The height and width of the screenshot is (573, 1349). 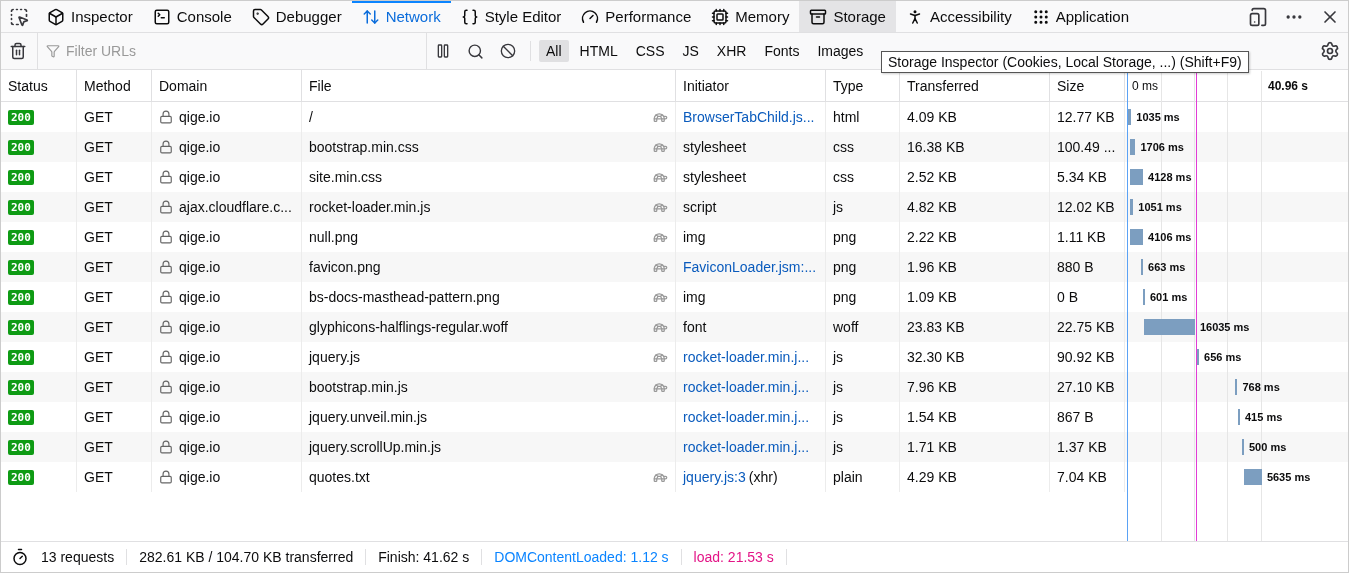 I want to click on column-header: File, so click(x=489, y=85).